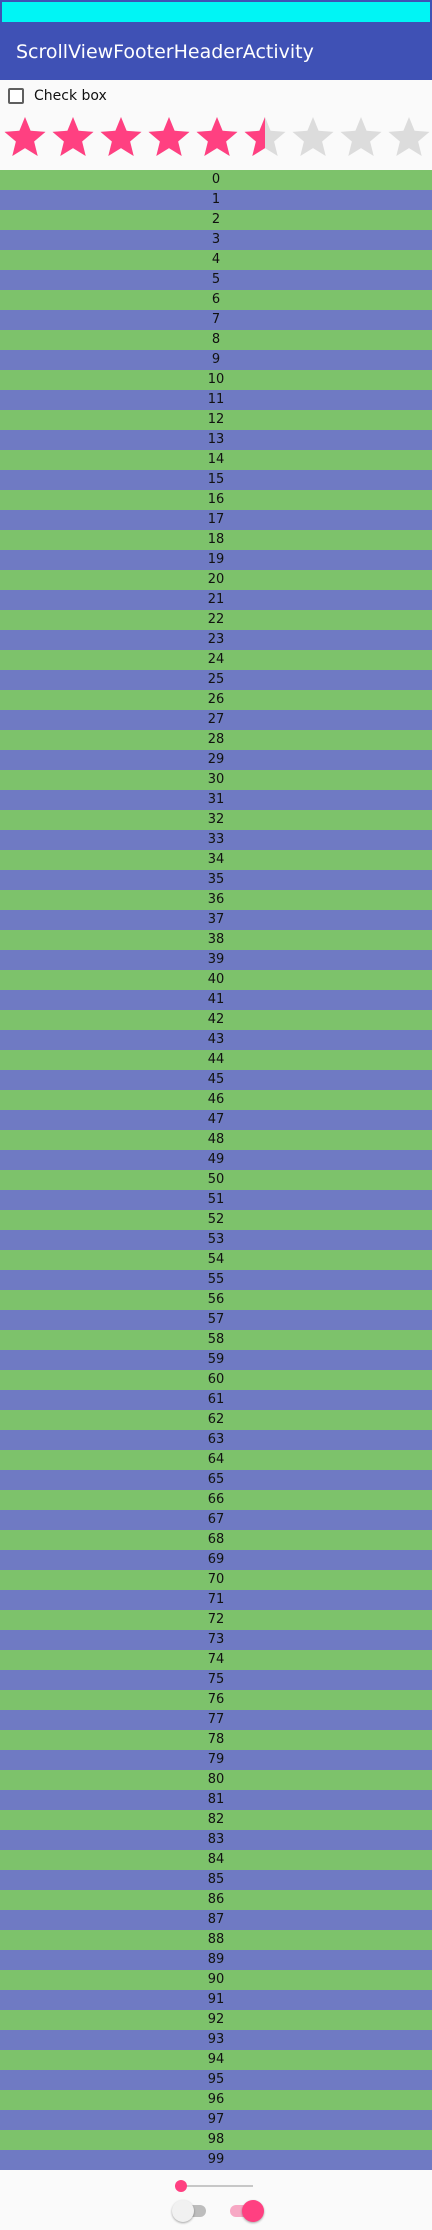 Image resolution: width=432 pixels, height=2230 pixels. Describe the element at coordinates (216, 1920) in the screenshot. I see `list-item: 87` at that location.